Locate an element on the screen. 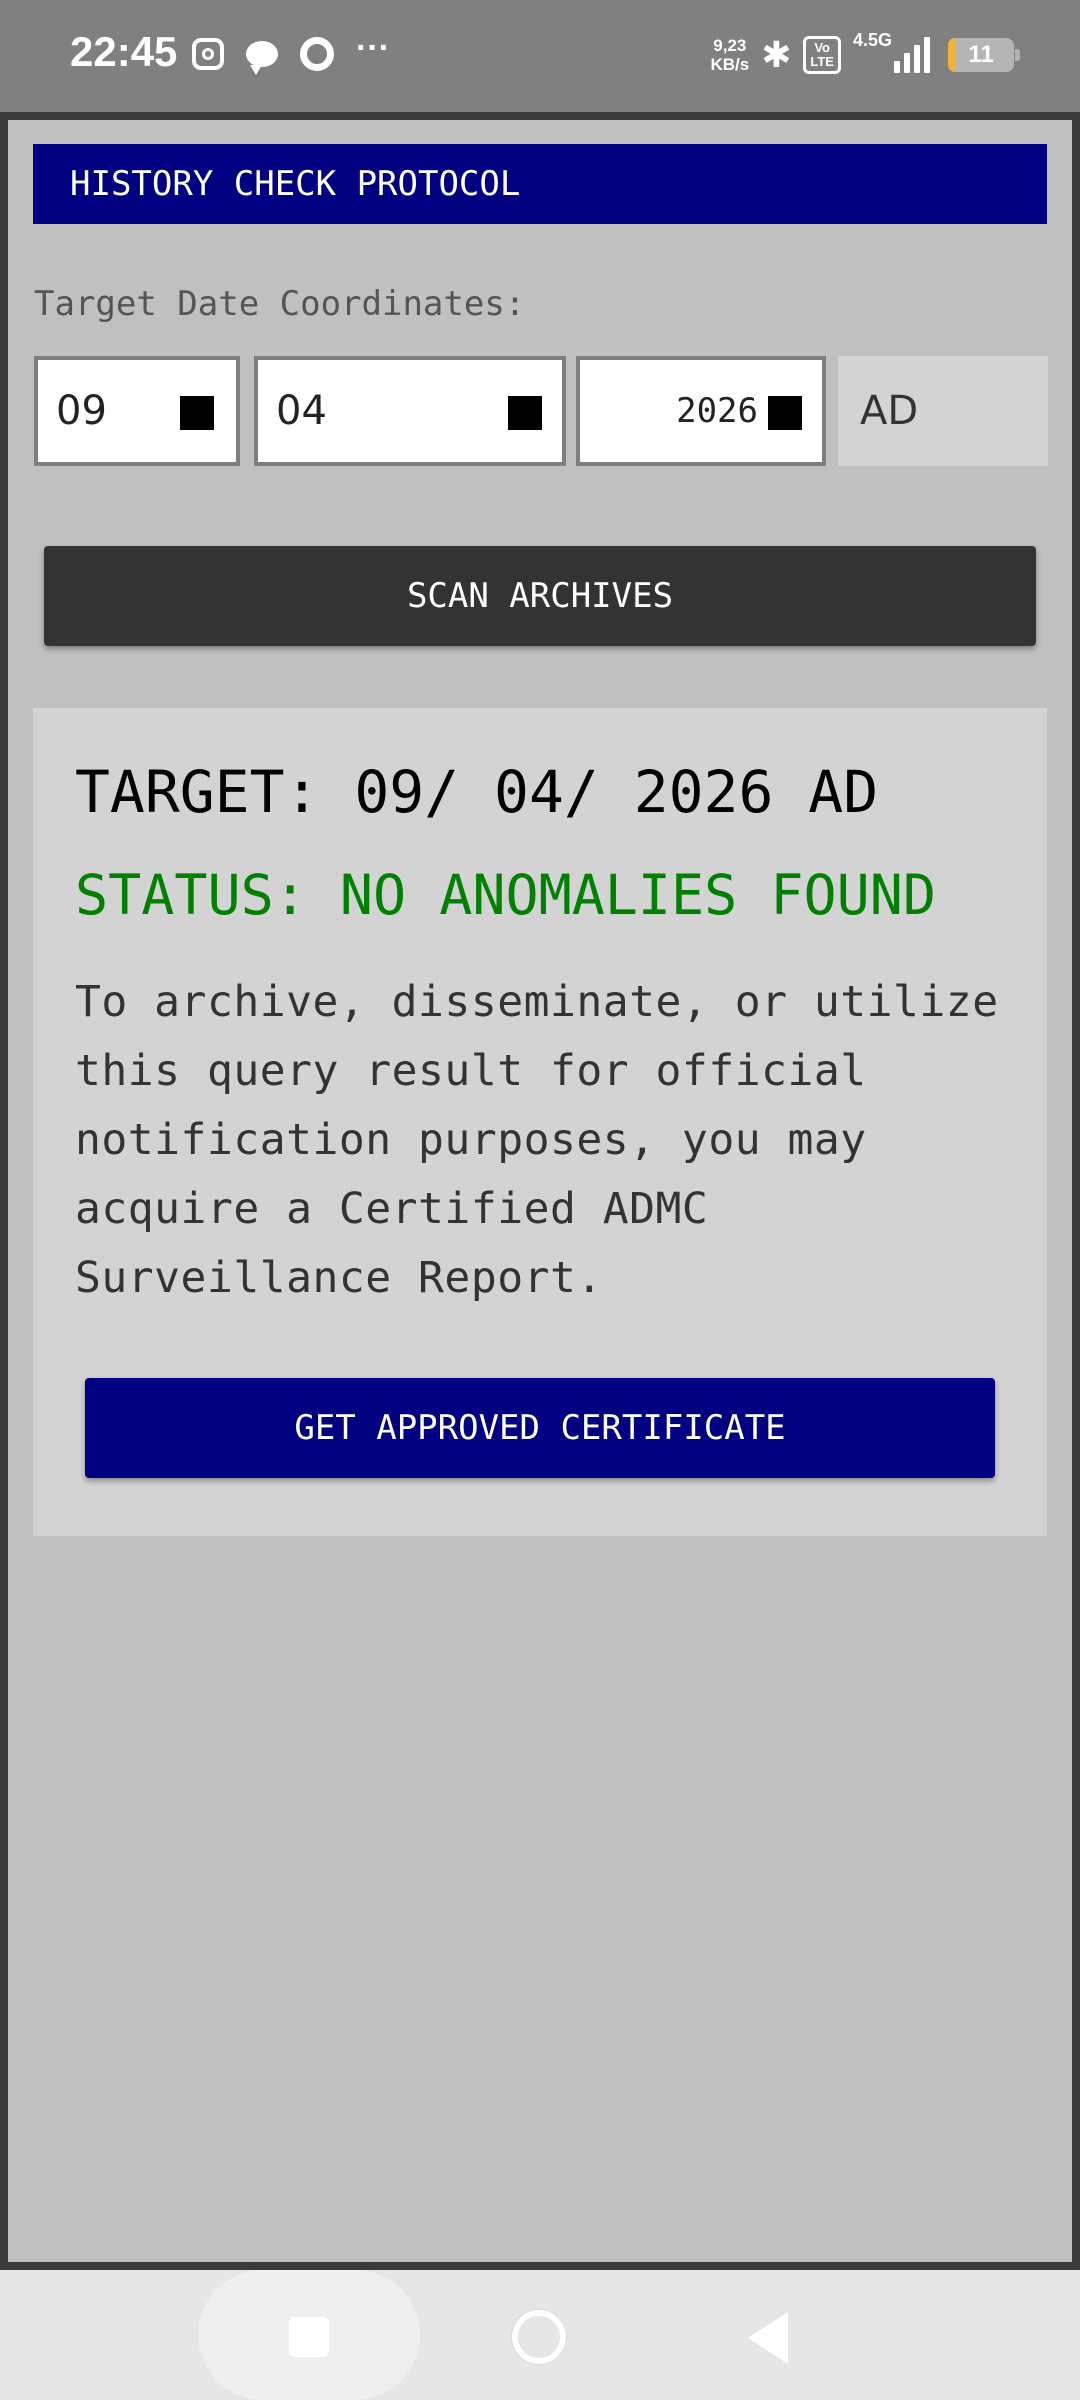 This screenshot has width=1080, height=2400. year-stepper-icon is located at coordinates (785, 413).